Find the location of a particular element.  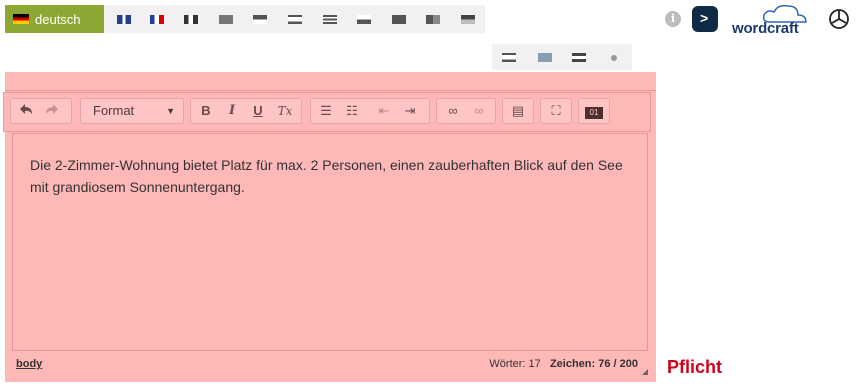

maximize-icon: ⛶ is located at coordinates (556, 111).